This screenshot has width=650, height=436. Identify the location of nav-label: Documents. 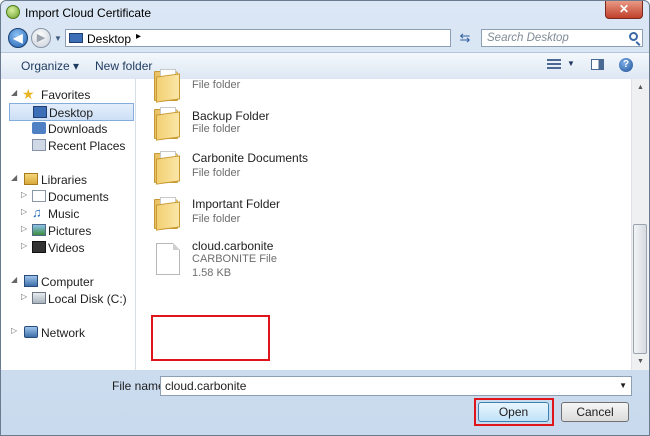
(78, 197).